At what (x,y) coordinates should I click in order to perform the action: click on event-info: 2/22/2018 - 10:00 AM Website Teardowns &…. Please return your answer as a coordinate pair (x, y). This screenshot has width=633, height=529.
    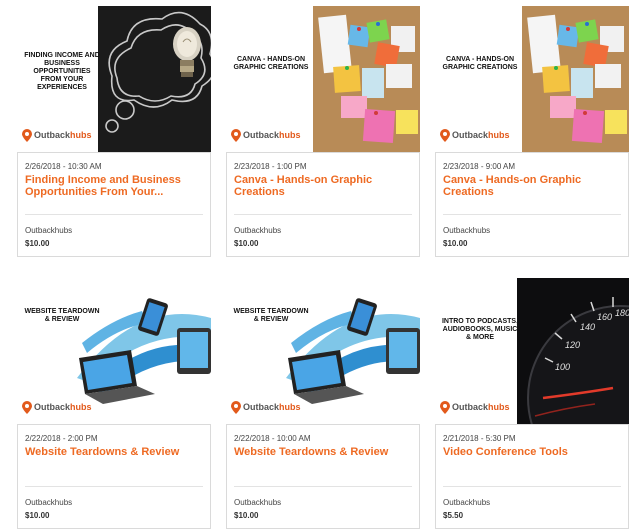
    Looking at the image, I should click on (323, 476).